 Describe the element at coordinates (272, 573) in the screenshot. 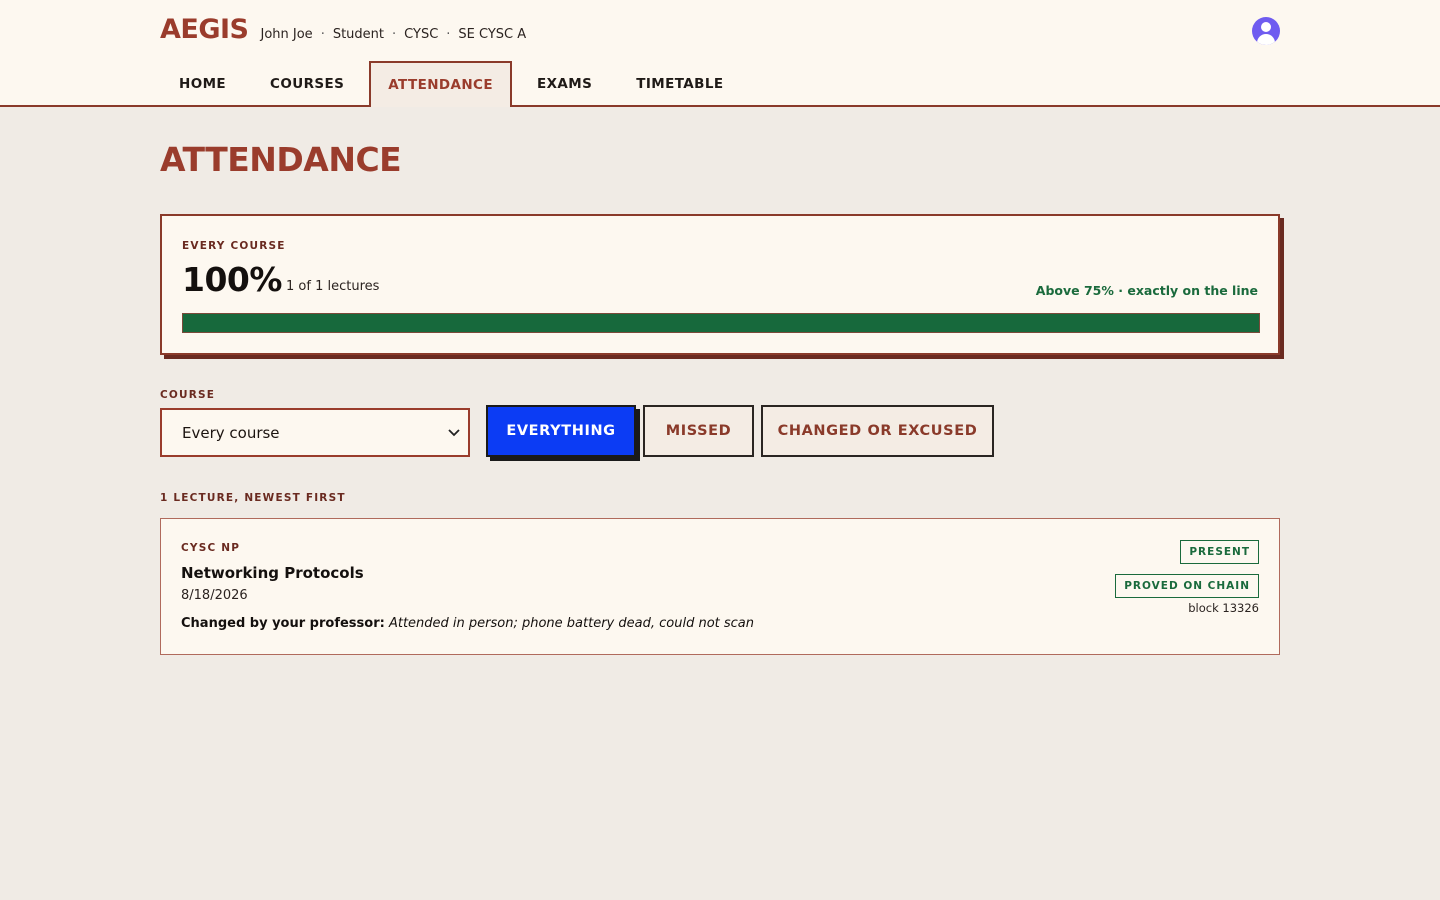

I see `course-name: Networking Protocols` at that location.